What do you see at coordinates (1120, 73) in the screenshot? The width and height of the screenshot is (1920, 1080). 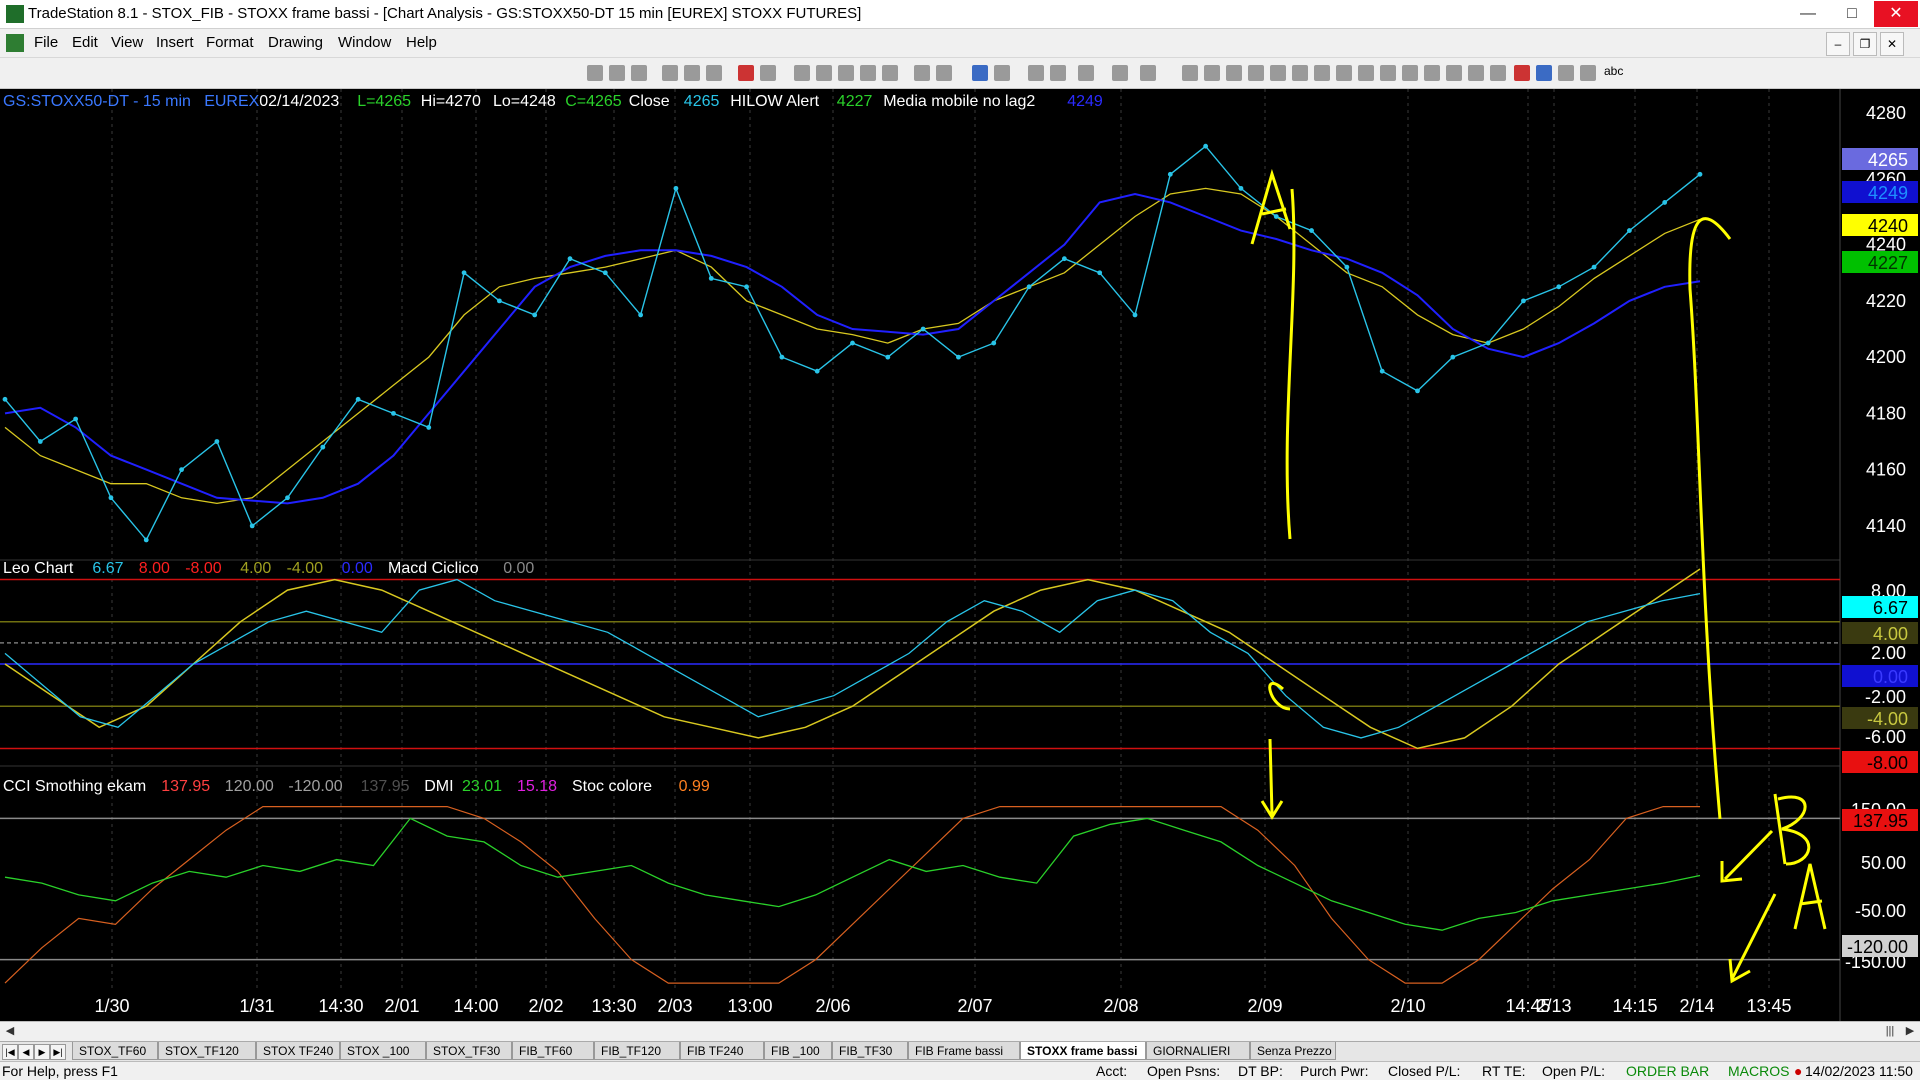 I see `order-icon` at bounding box center [1120, 73].